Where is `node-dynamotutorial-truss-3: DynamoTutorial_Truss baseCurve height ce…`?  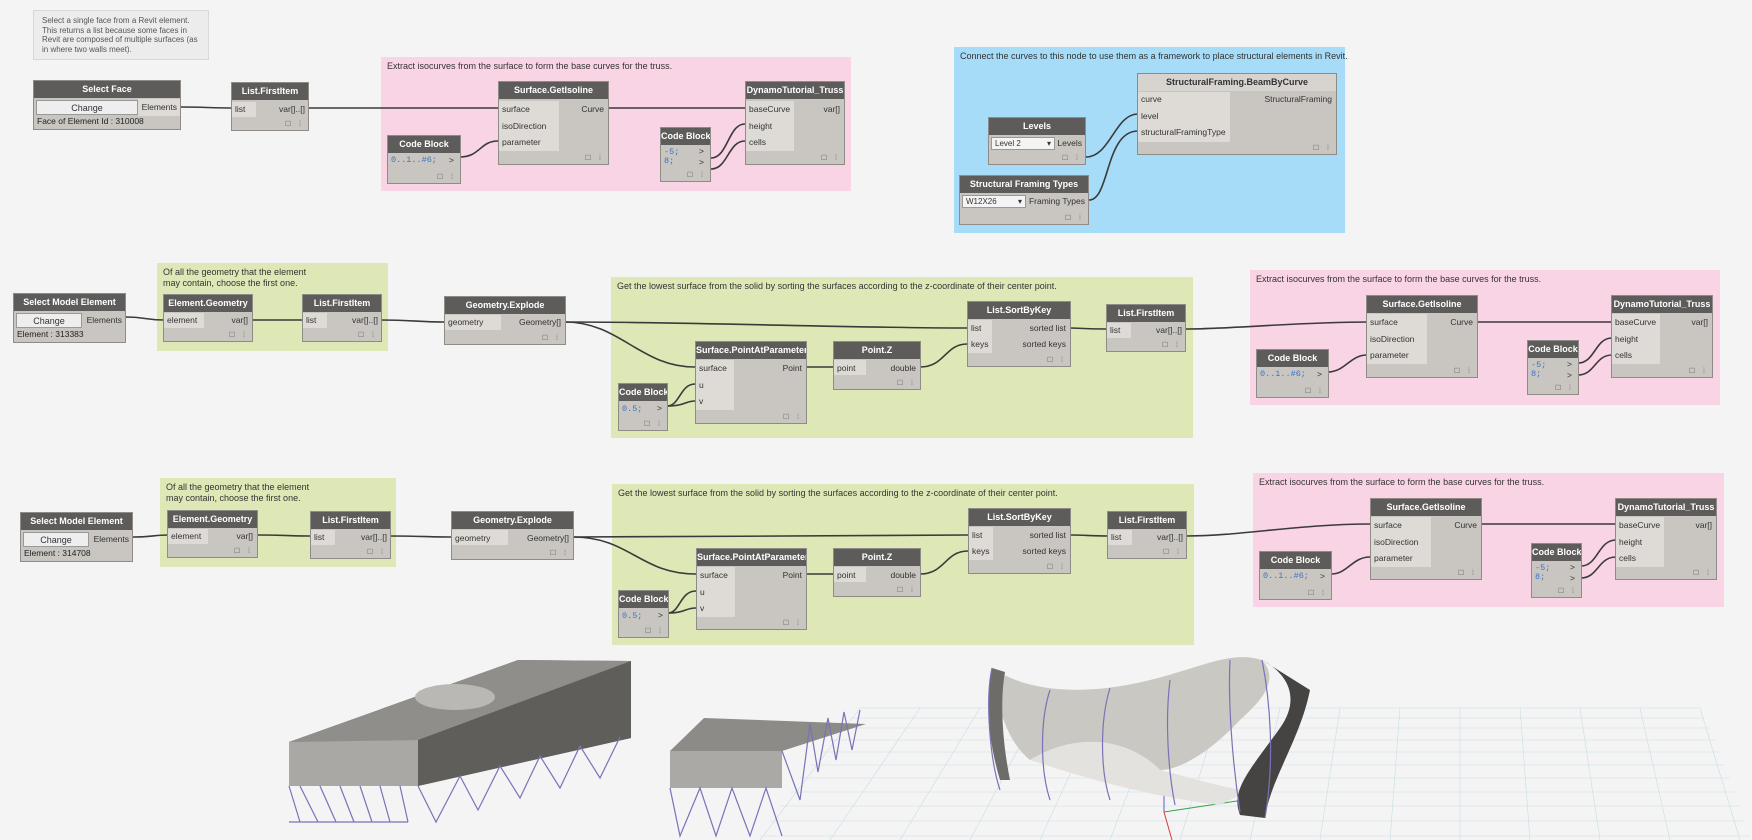
node-dynamotutorial-truss-3: DynamoTutorial_Truss baseCurve height ce… is located at coordinates (1666, 539).